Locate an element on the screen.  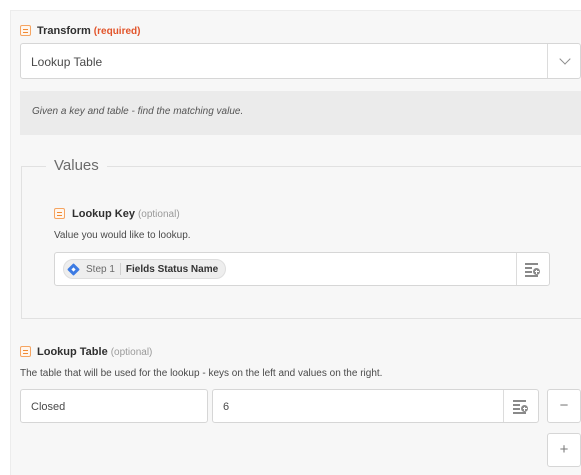
lookup-table-label: Lookup Table (optional) is located at coordinates (95, 352).